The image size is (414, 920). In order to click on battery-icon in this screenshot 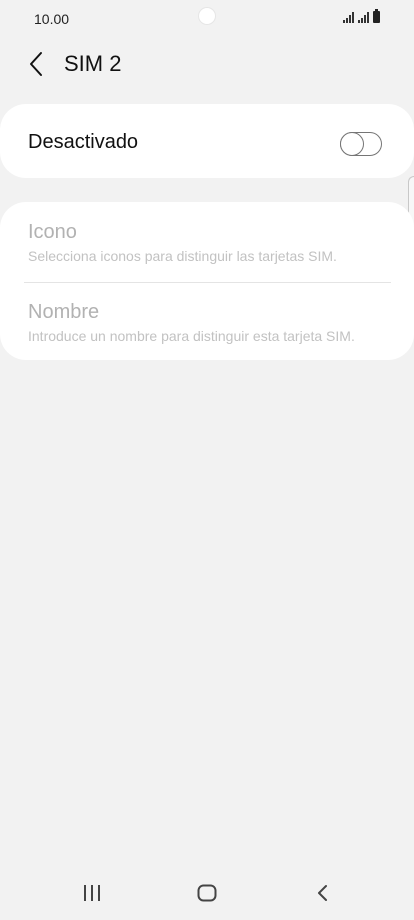, I will do `click(376, 16)`.